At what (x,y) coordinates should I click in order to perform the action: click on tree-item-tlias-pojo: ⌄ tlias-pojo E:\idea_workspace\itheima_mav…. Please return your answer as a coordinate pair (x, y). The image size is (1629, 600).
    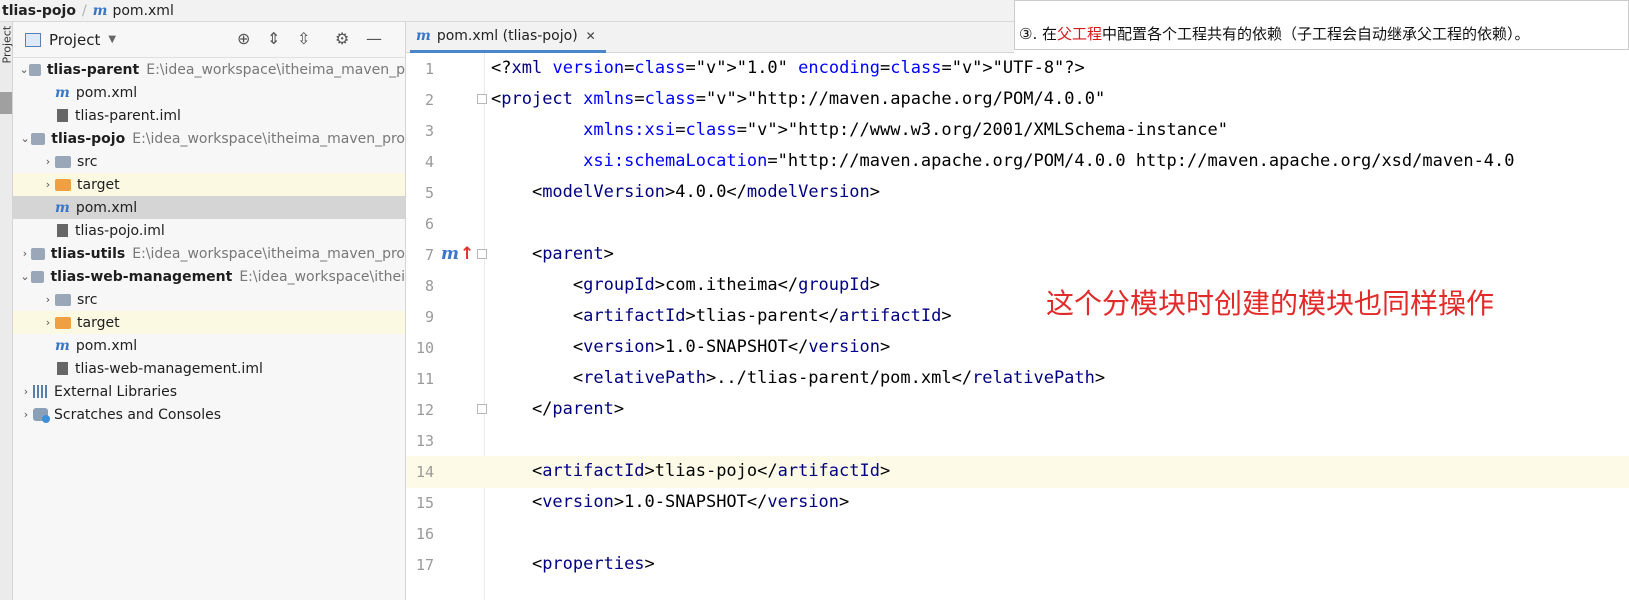
    Looking at the image, I should click on (209, 138).